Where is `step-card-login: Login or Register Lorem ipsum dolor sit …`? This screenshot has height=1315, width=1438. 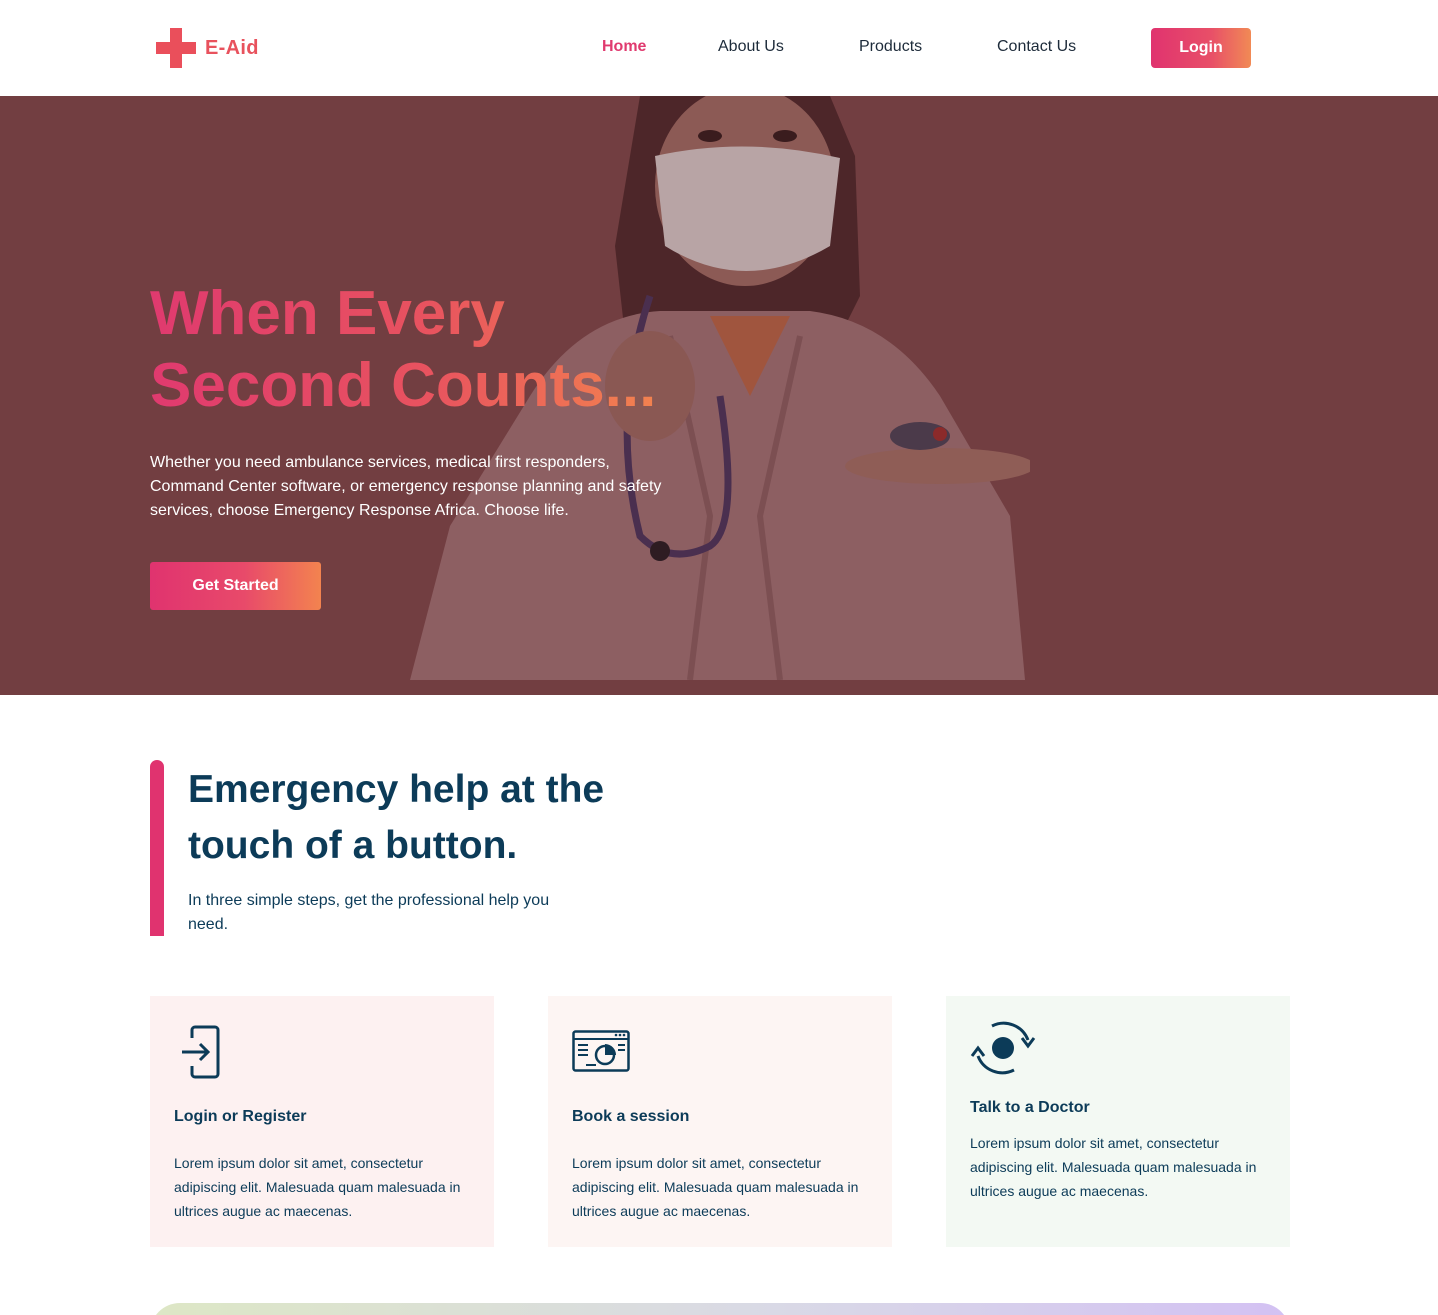
step-card-login: Login or Register Lorem ipsum dolor sit … is located at coordinates (322, 1121).